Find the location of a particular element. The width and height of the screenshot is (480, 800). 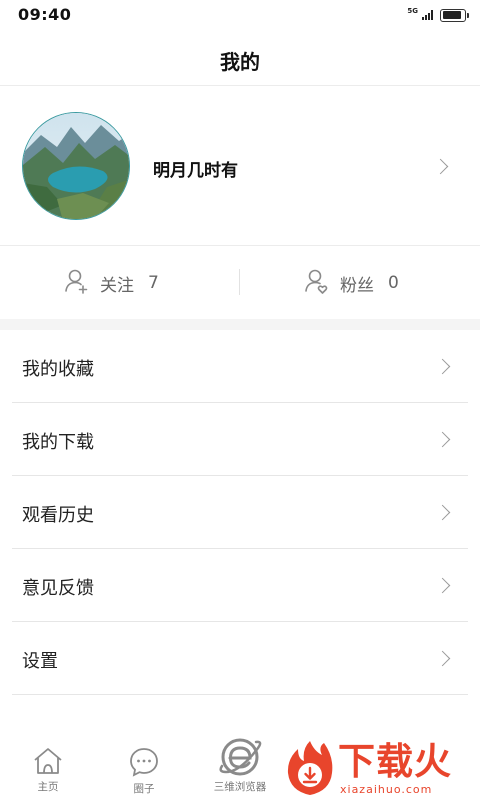

watermark-site: xiazaihuo.com is located at coordinates (386, 789).